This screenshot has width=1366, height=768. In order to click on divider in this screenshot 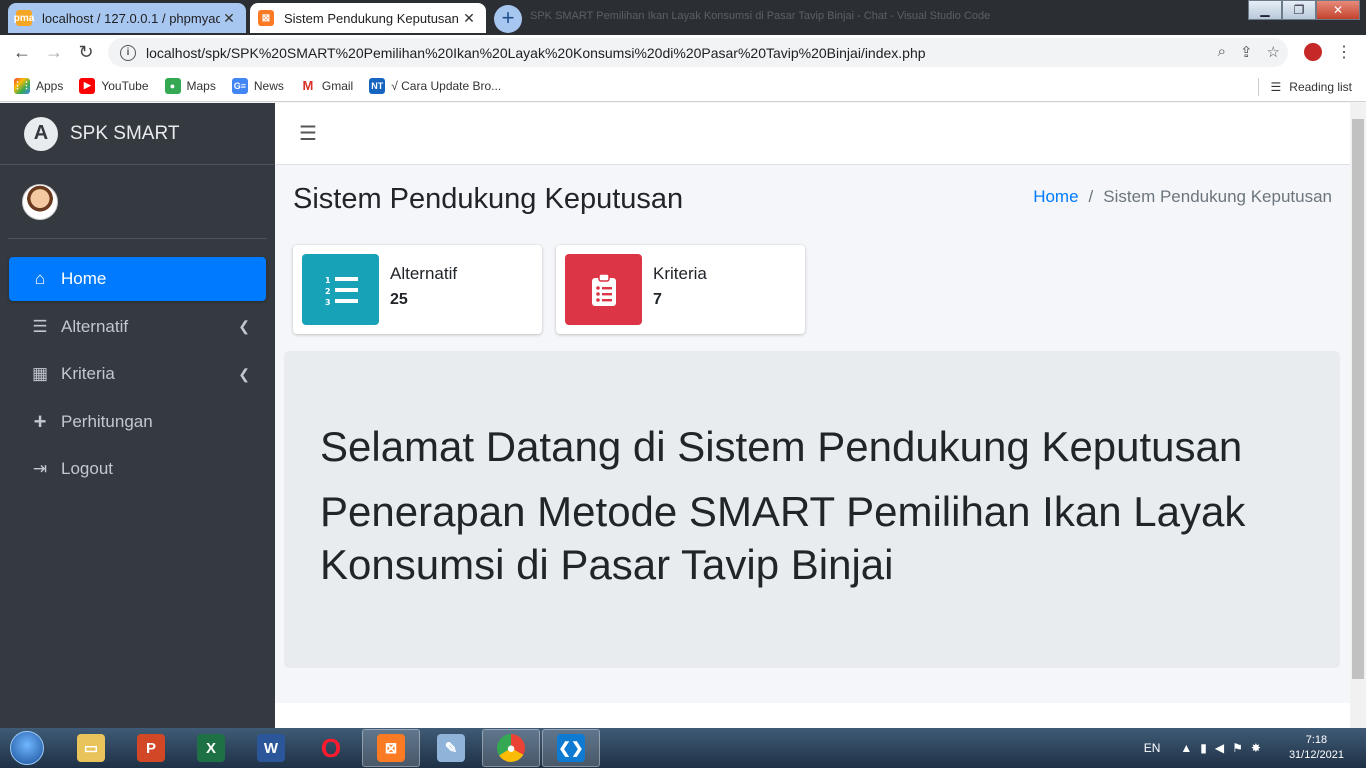, I will do `click(1258, 87)`.